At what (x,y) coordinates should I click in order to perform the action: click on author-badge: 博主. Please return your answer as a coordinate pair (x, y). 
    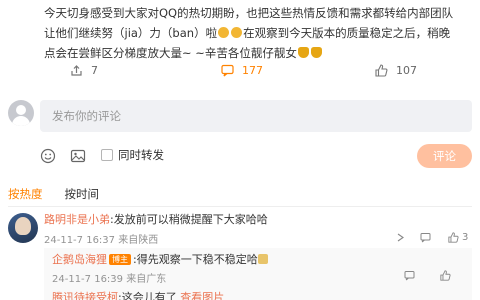
    Looking at the image, I should click on (120, 259).